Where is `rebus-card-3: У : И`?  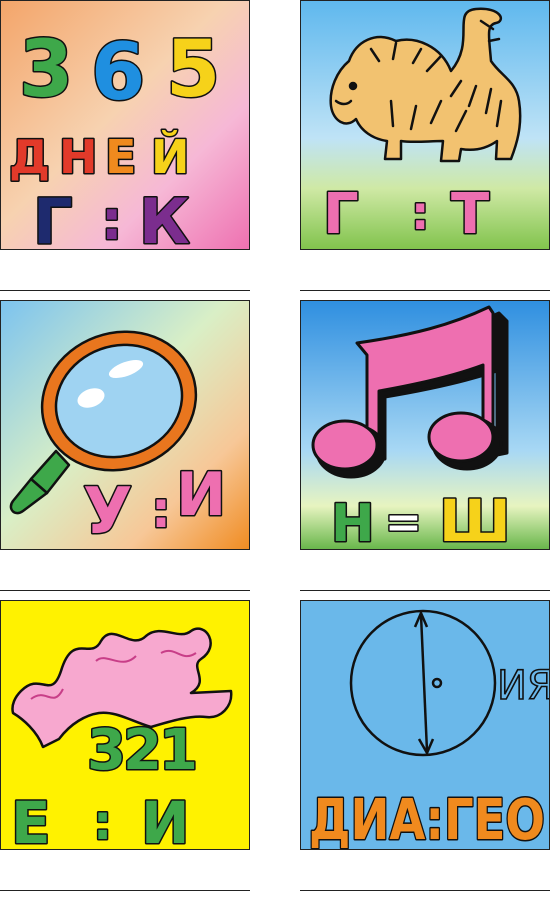
rebus-card-3: У : И is located at coordinates (125, 425).